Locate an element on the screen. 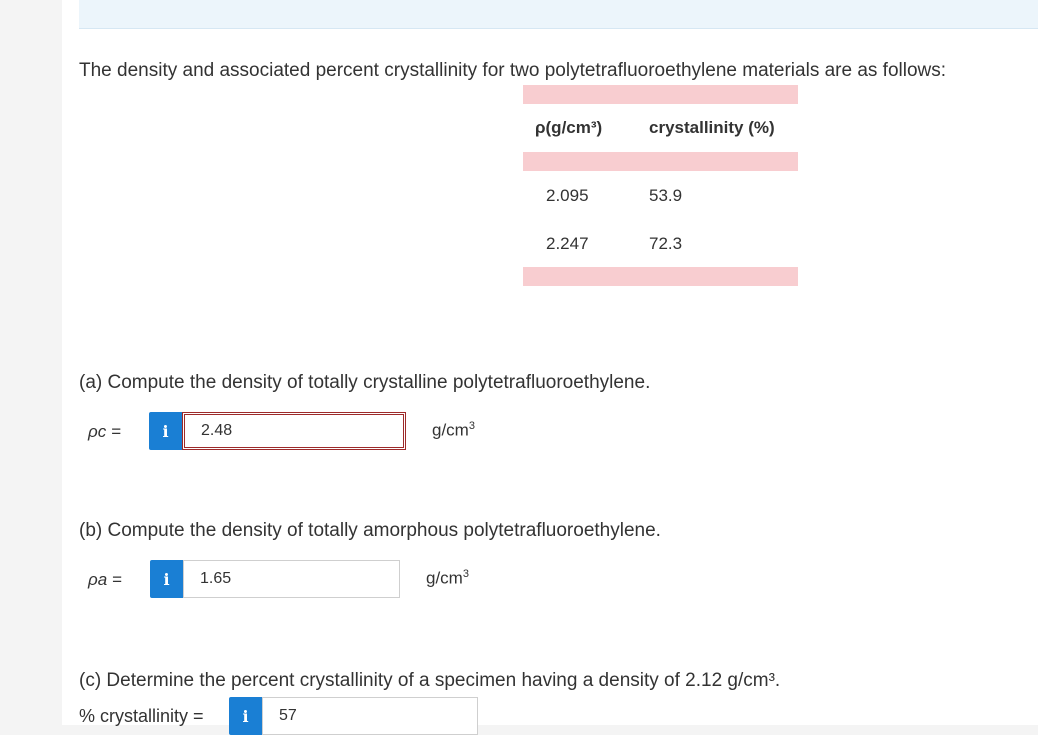  table-header-density: ρ(g/cm³) is located at coordinates (569, 127).